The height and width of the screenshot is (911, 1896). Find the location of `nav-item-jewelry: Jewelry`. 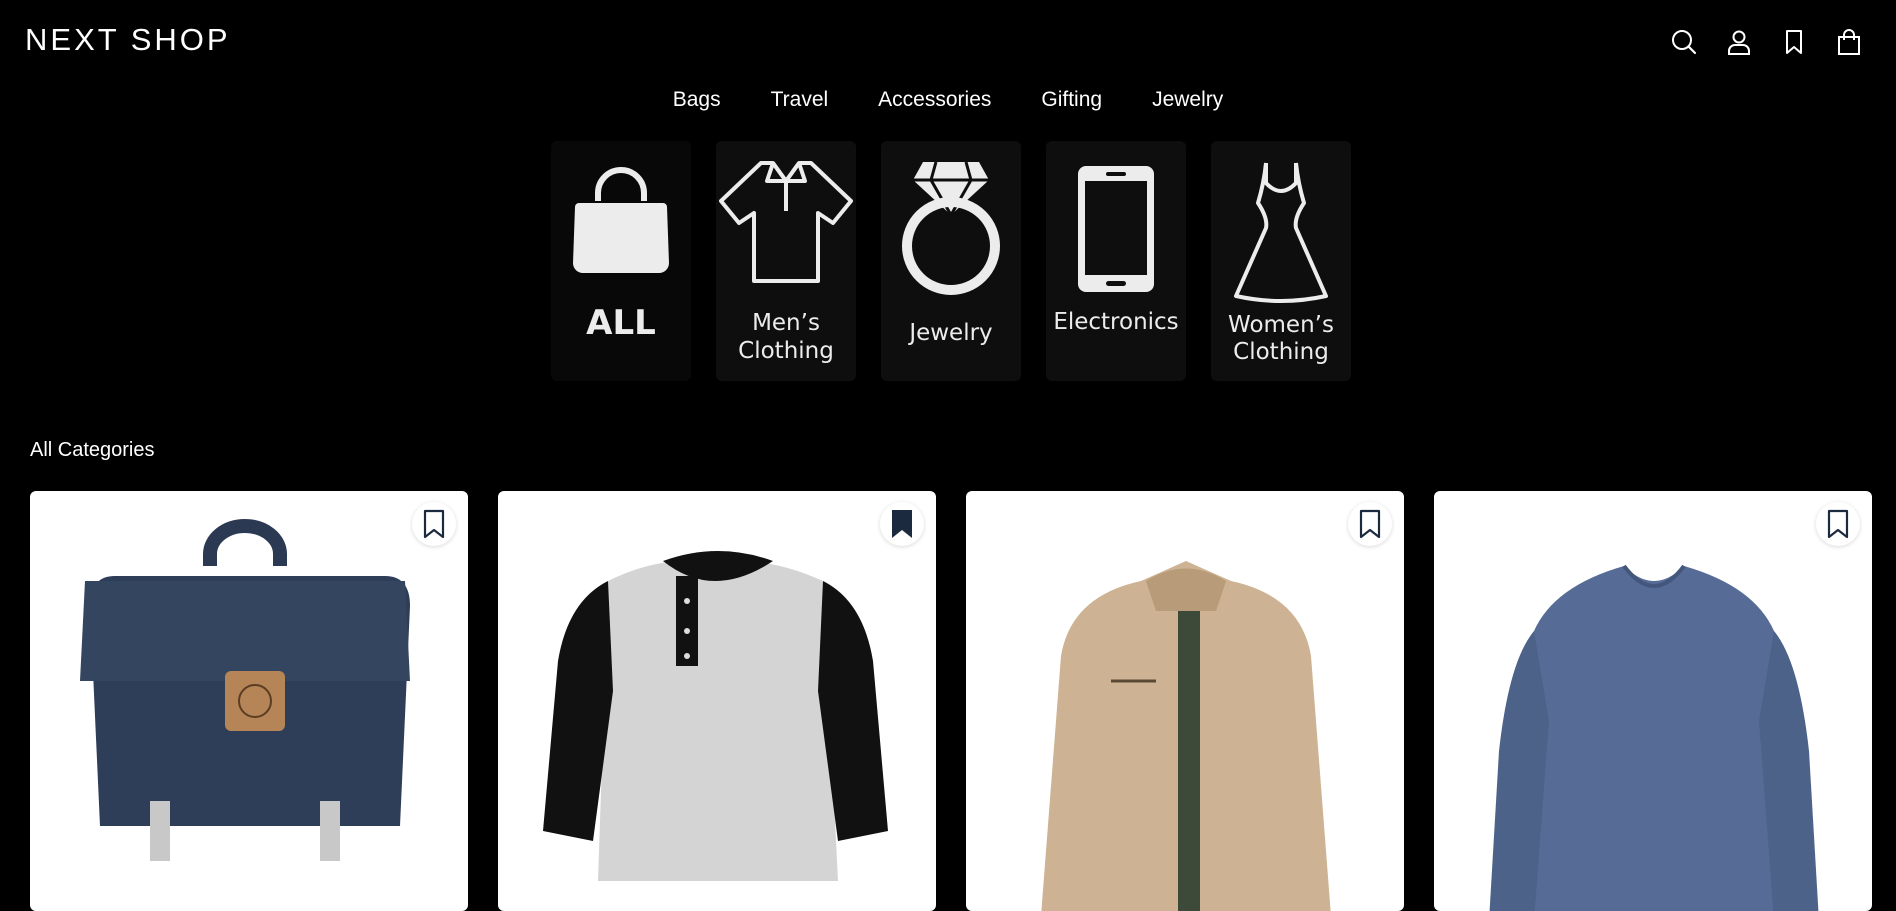

nav-item-jewelry: Jewelry is located at coordinates (1187, 100).